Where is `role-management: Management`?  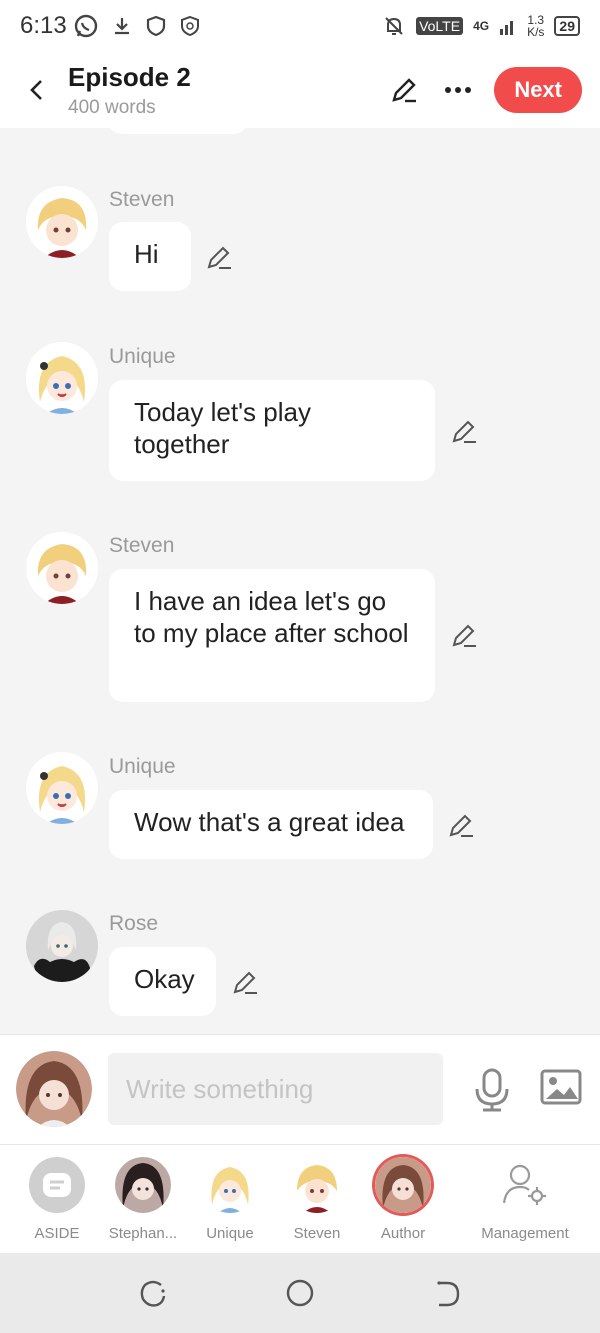 role-management: Management is located at coordinates (525, 1199).